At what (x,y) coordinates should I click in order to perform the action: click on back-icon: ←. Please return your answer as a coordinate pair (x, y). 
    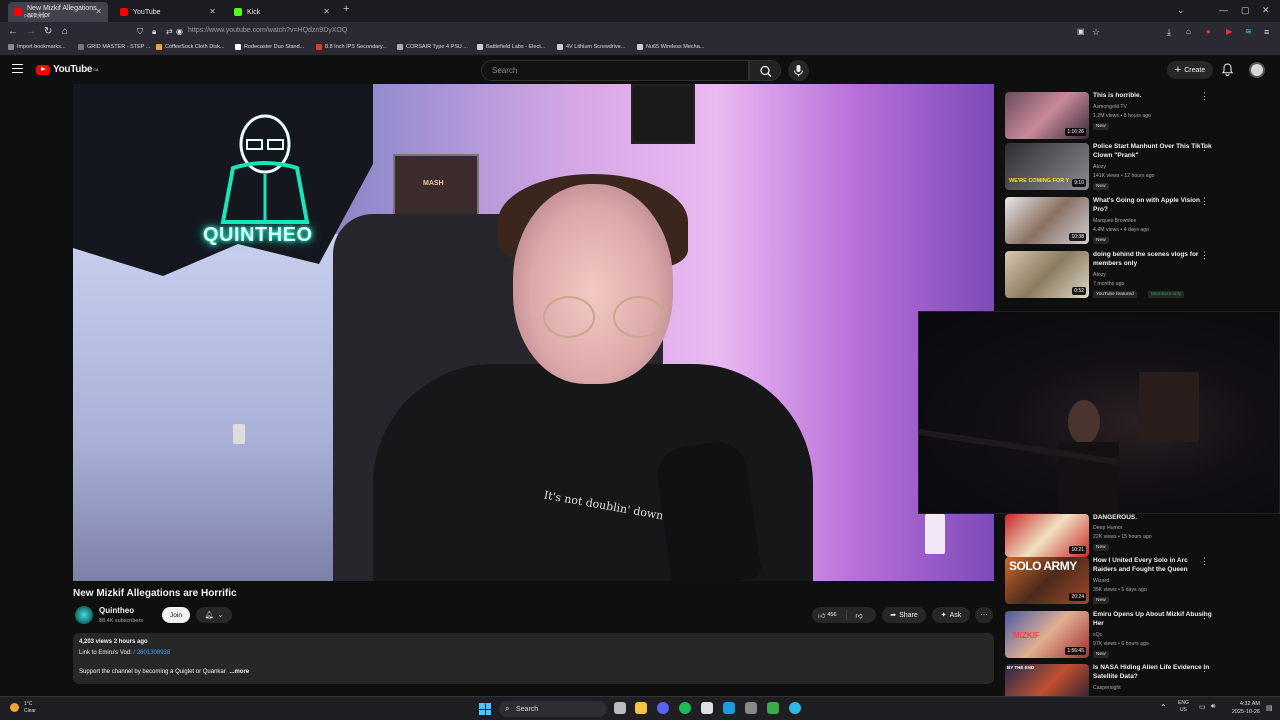
    Looking at the image, I should click on (13, 32).